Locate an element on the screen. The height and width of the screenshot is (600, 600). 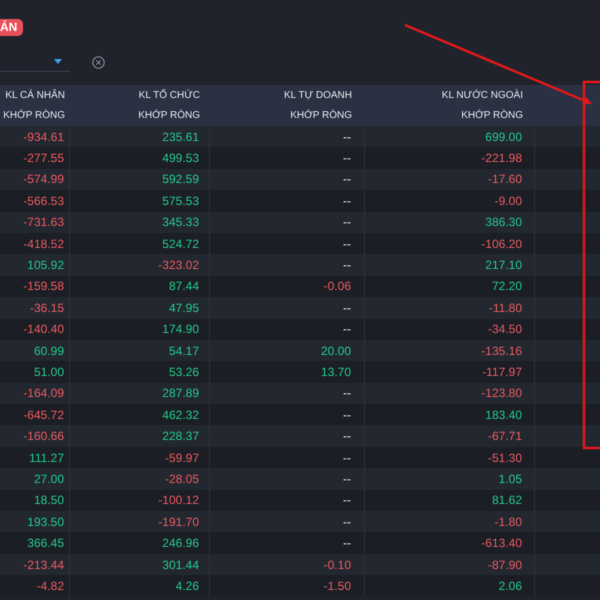
table-cell: -1.80 is located at coordinates (508, 521).